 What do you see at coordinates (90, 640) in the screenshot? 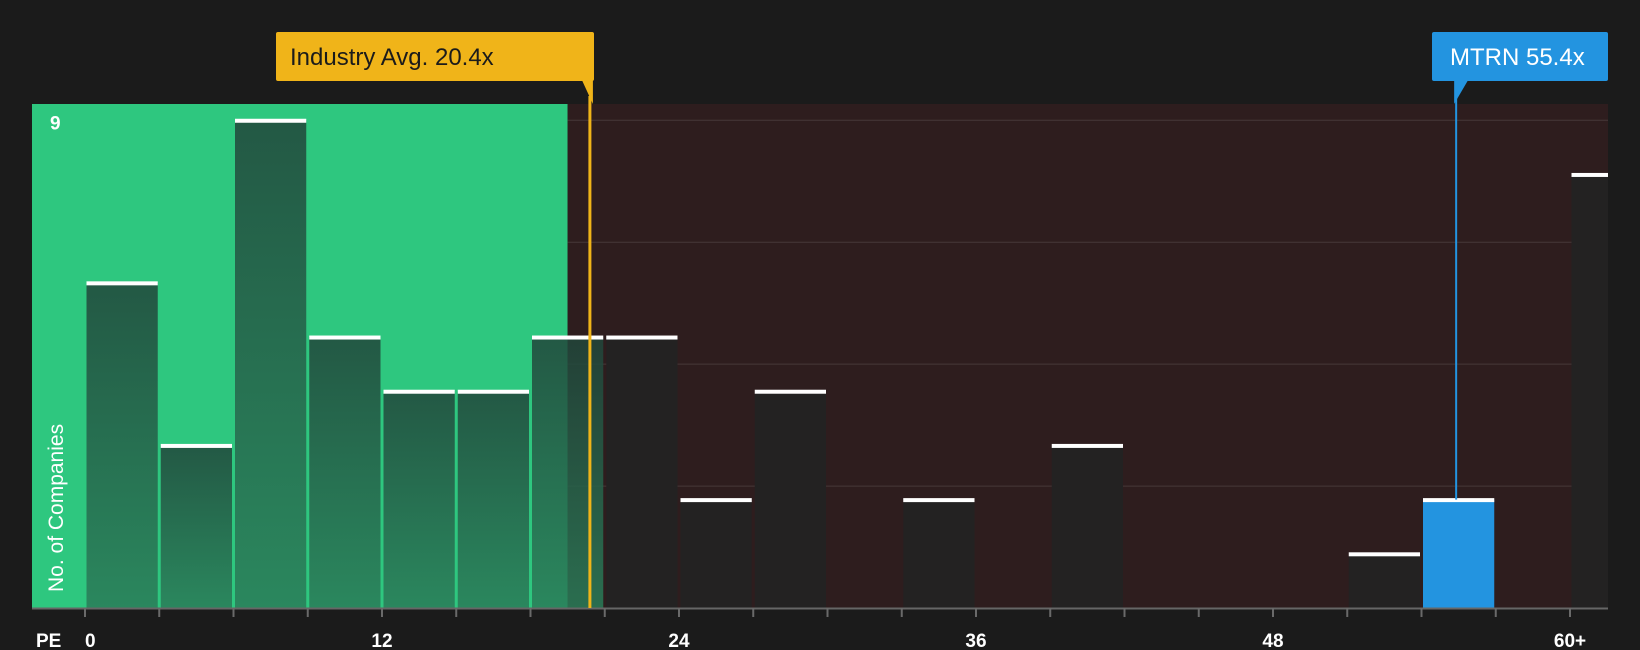
I see `x-tick-label: 0` at bounding box center [90, 640].